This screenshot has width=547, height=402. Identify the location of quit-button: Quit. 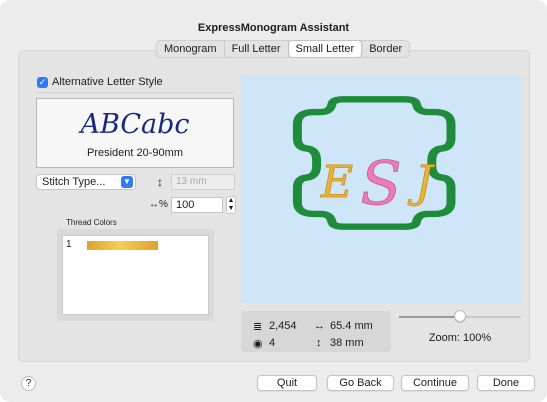
(287, 383).